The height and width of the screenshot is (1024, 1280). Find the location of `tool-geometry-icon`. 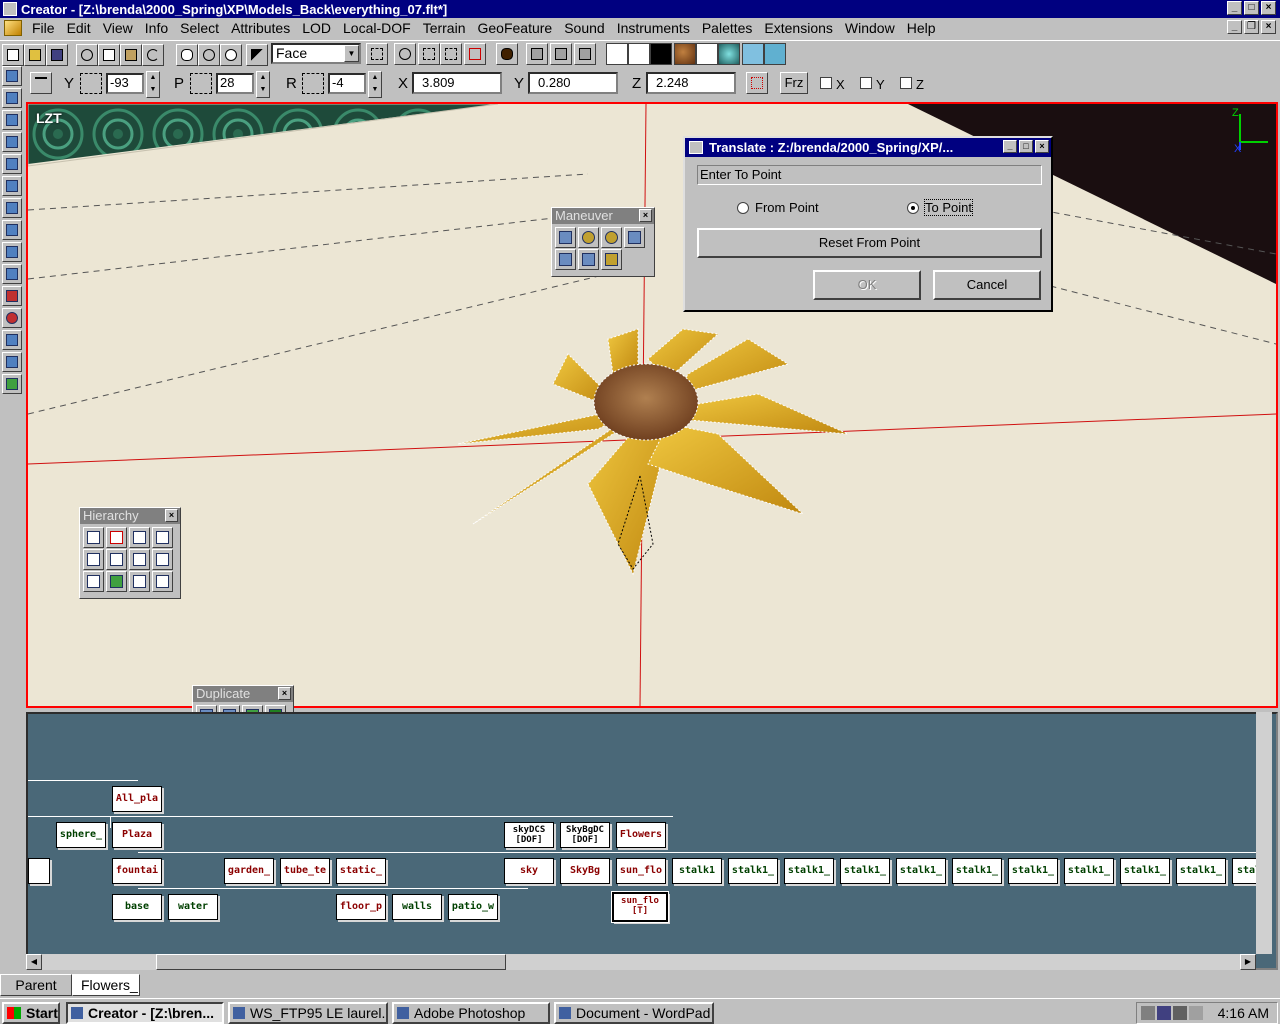

tool-geometry-icon is located at coordinates (12, 120).